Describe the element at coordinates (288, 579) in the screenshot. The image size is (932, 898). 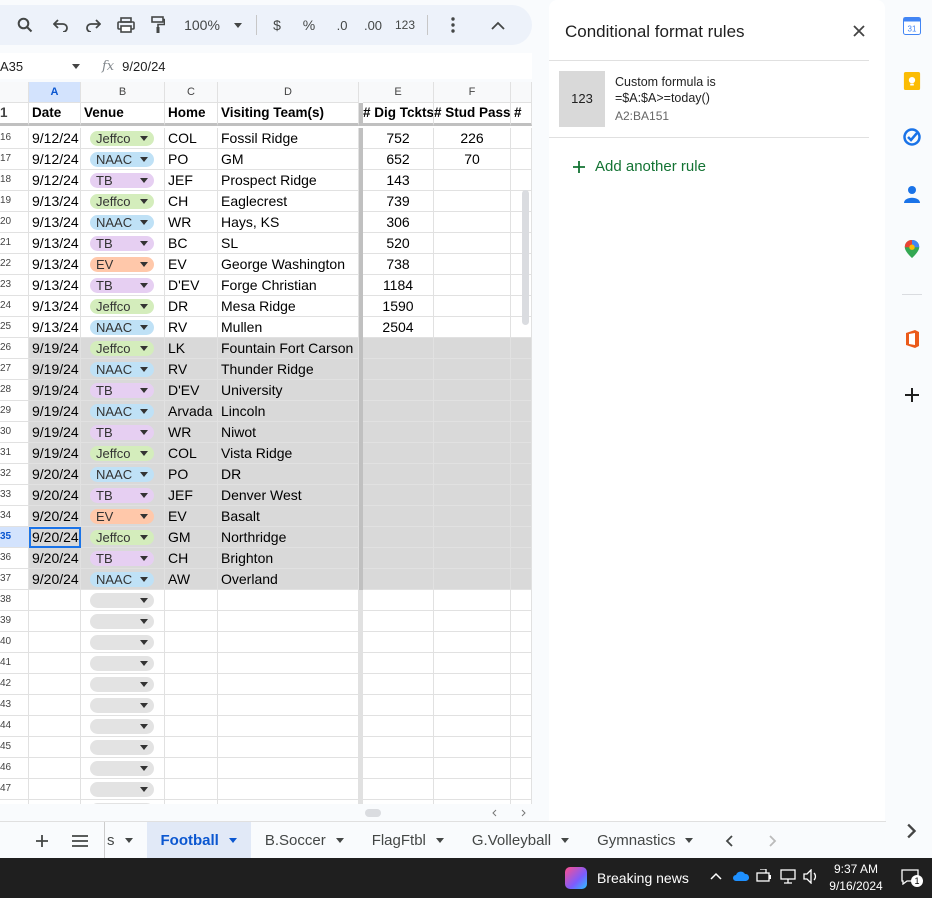
I see `cell-visiting-team: Overland` at that location.